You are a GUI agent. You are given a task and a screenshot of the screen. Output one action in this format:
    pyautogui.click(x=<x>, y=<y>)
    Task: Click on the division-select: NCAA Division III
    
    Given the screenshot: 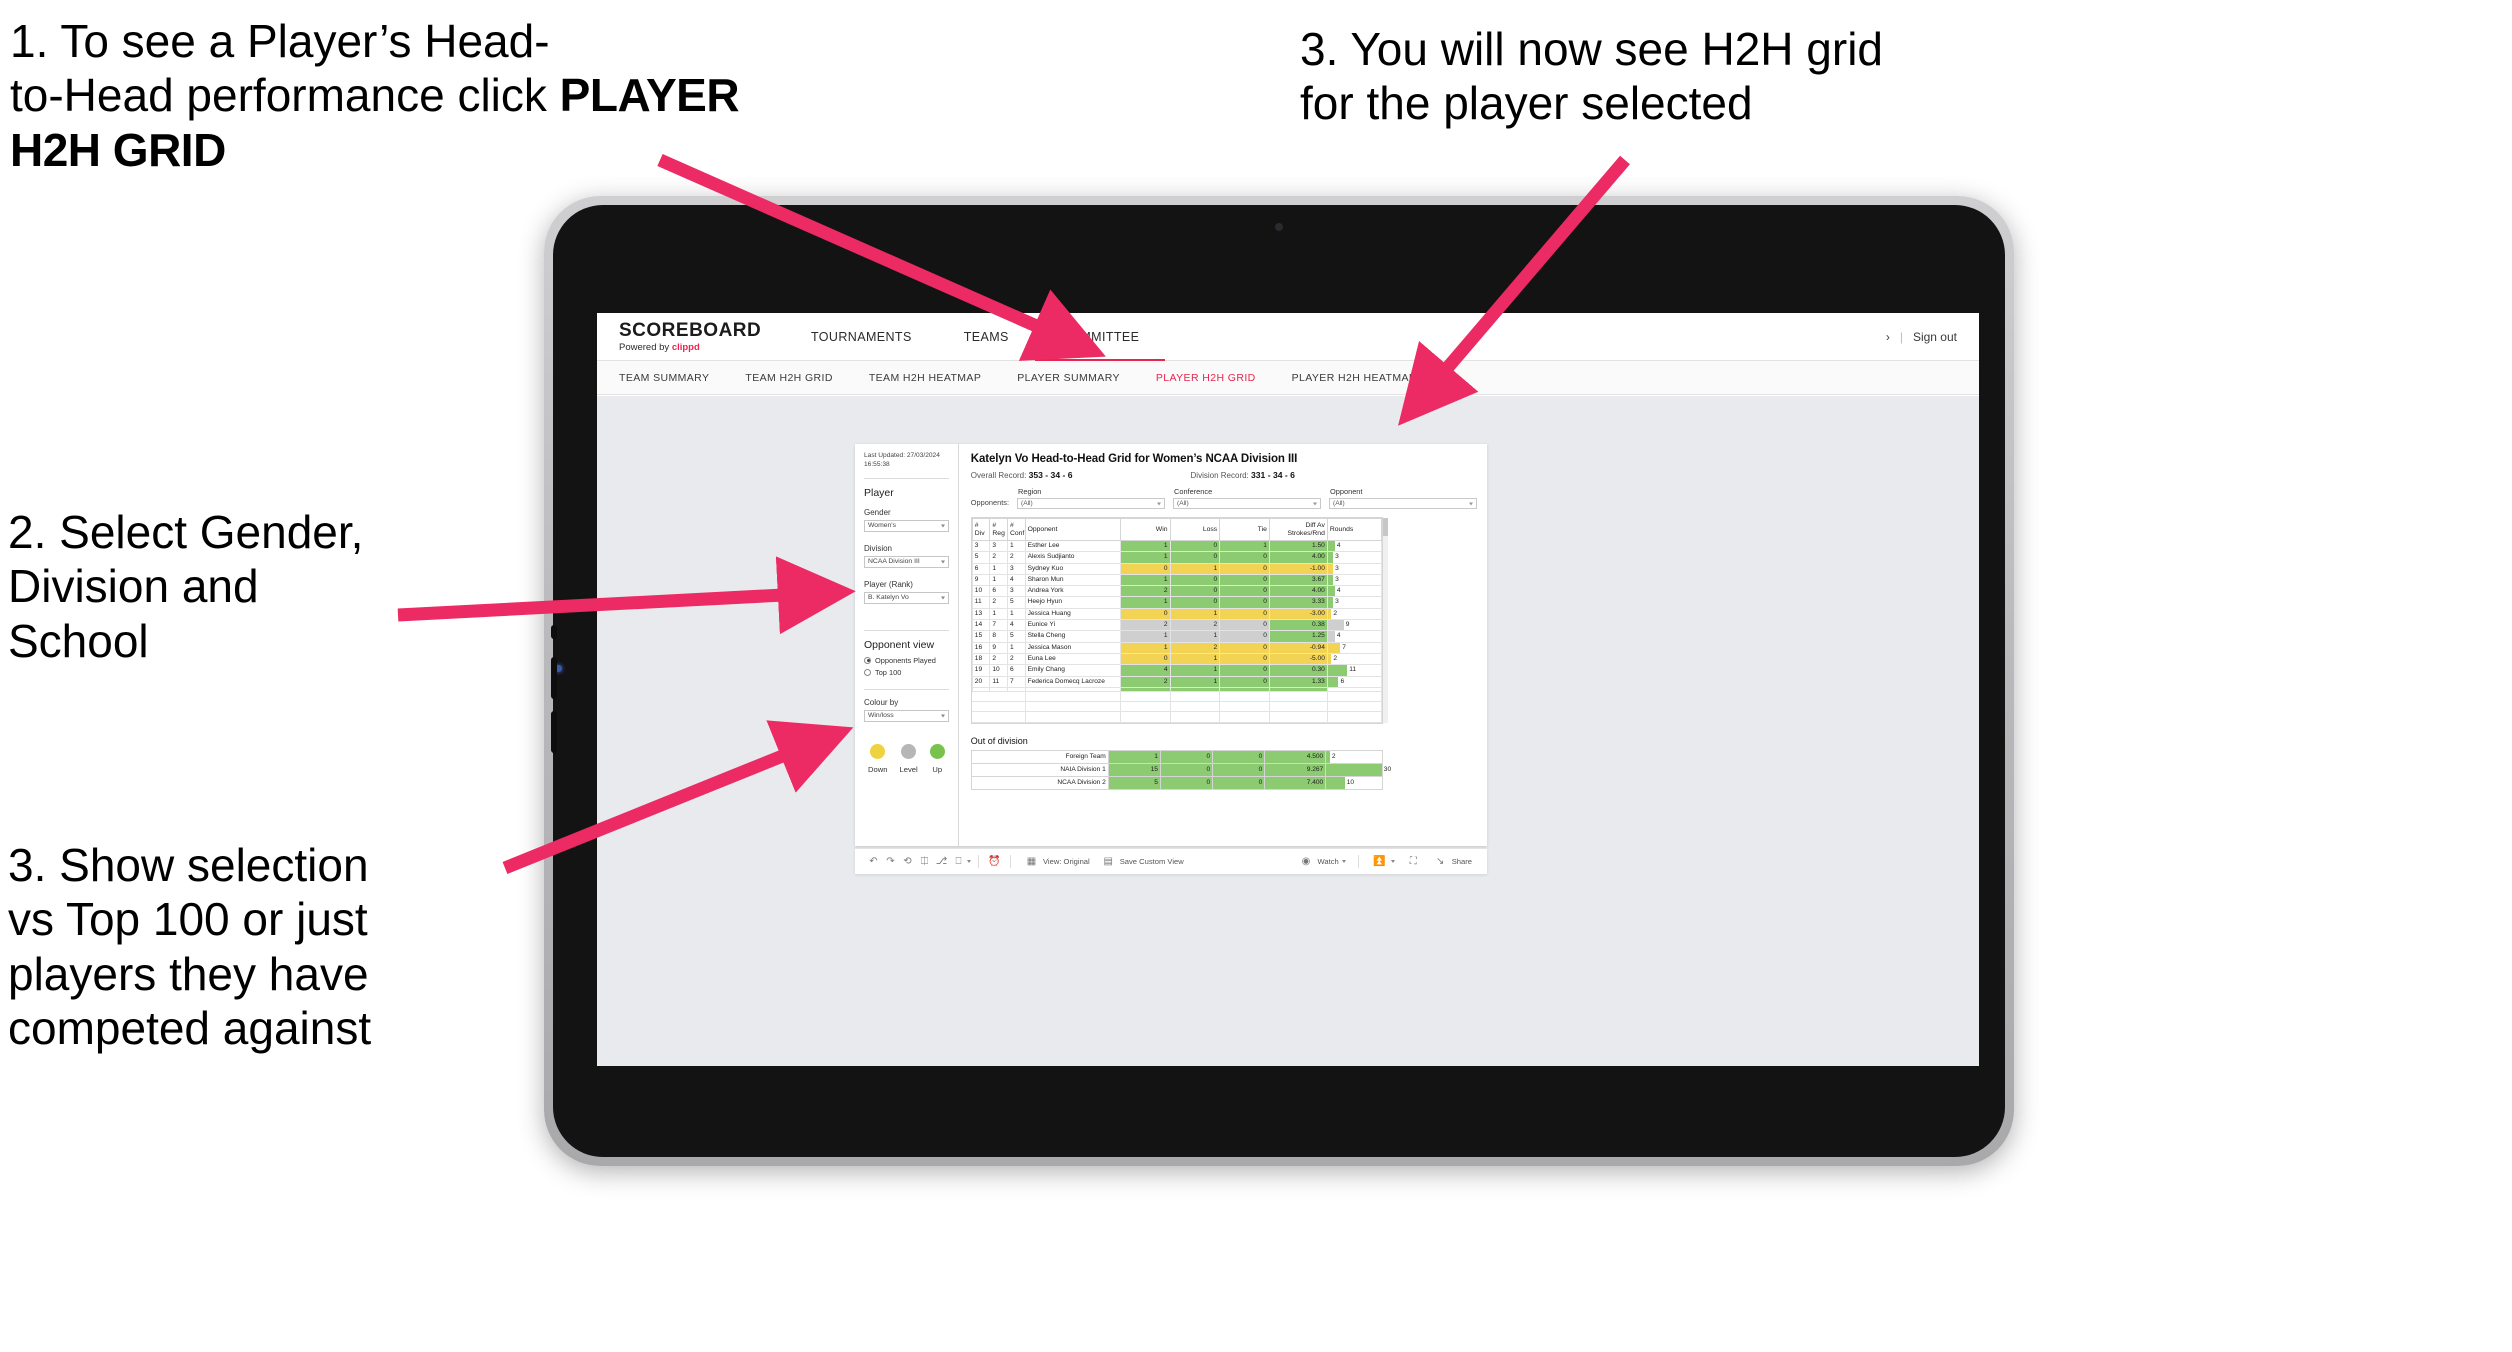 What is the action you would take?
    pyautogui.click(x=906, y=561)
    